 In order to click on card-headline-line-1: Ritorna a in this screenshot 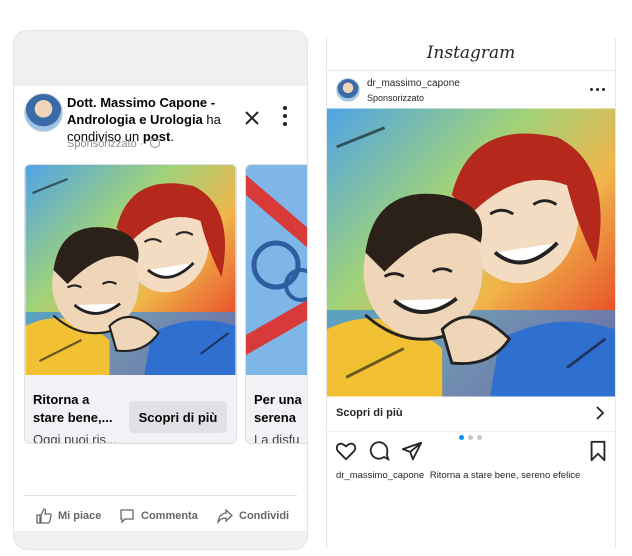, I will do `click(61, 399)`.